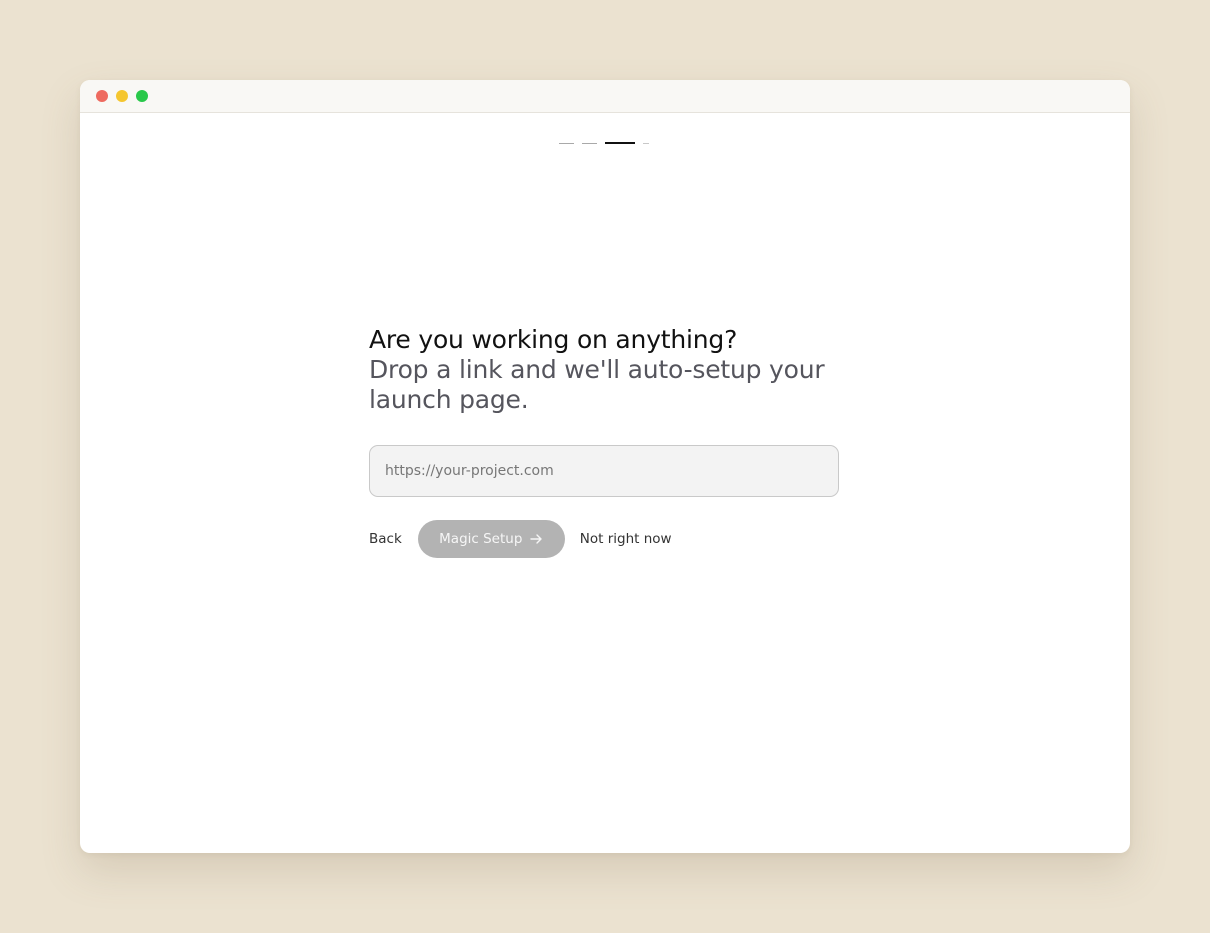 The width and height of the screenshot is (1210, 933). I want to click on magic-setup-label: Magic Setup, so click(481, 539).